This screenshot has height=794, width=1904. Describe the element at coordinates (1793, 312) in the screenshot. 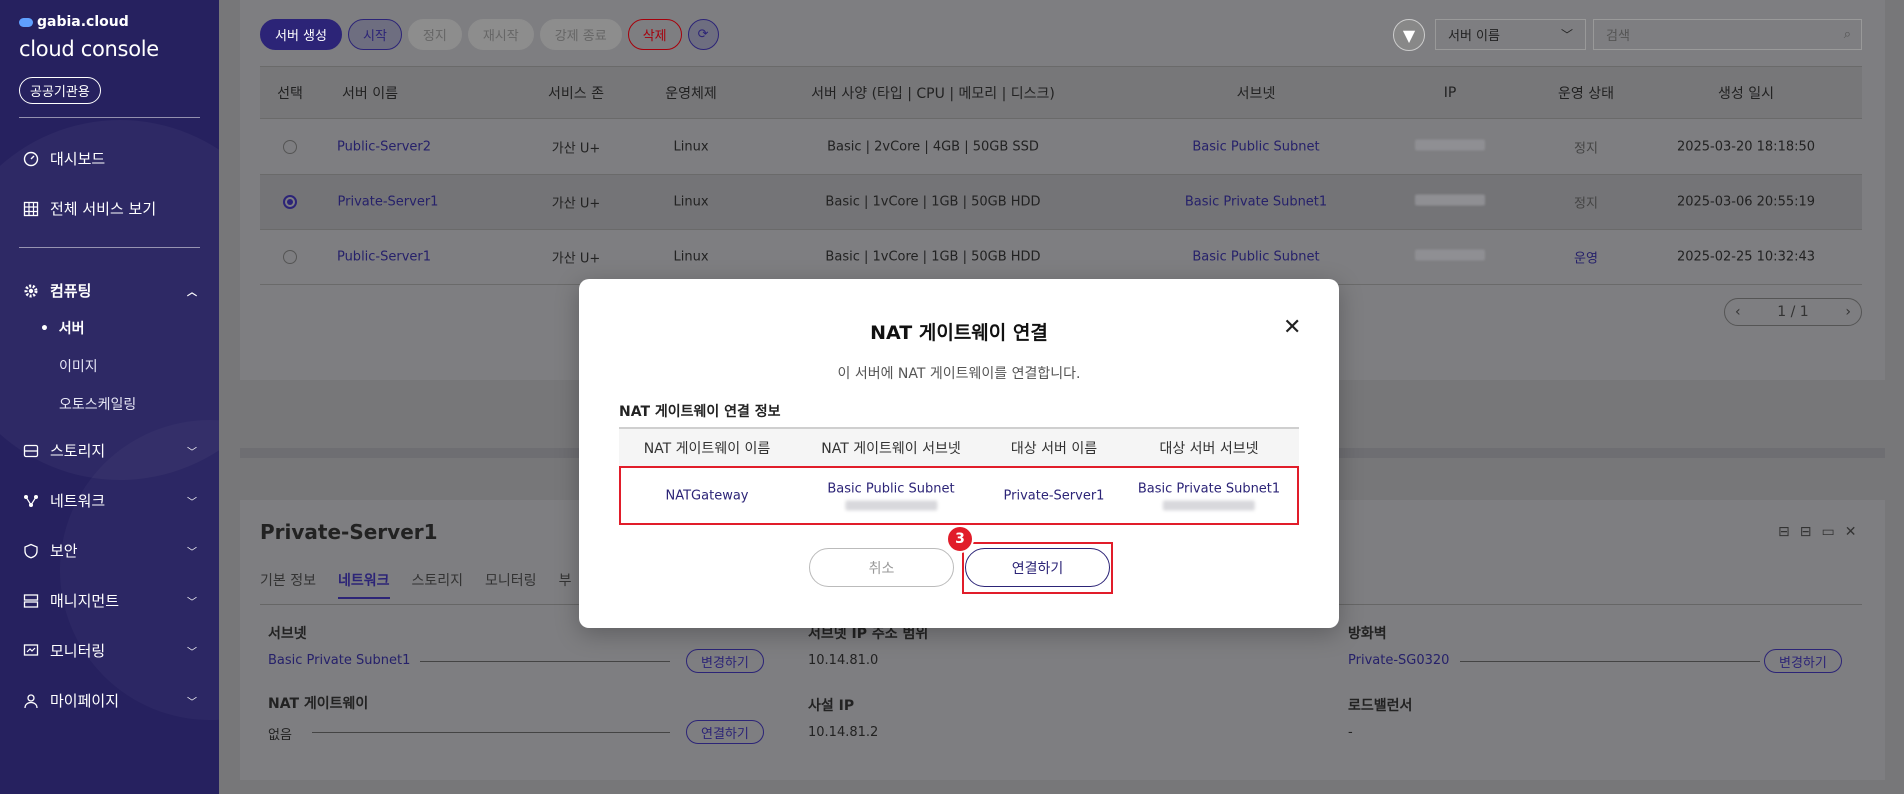

I see `page-indicator: 1 / 1` at that location.